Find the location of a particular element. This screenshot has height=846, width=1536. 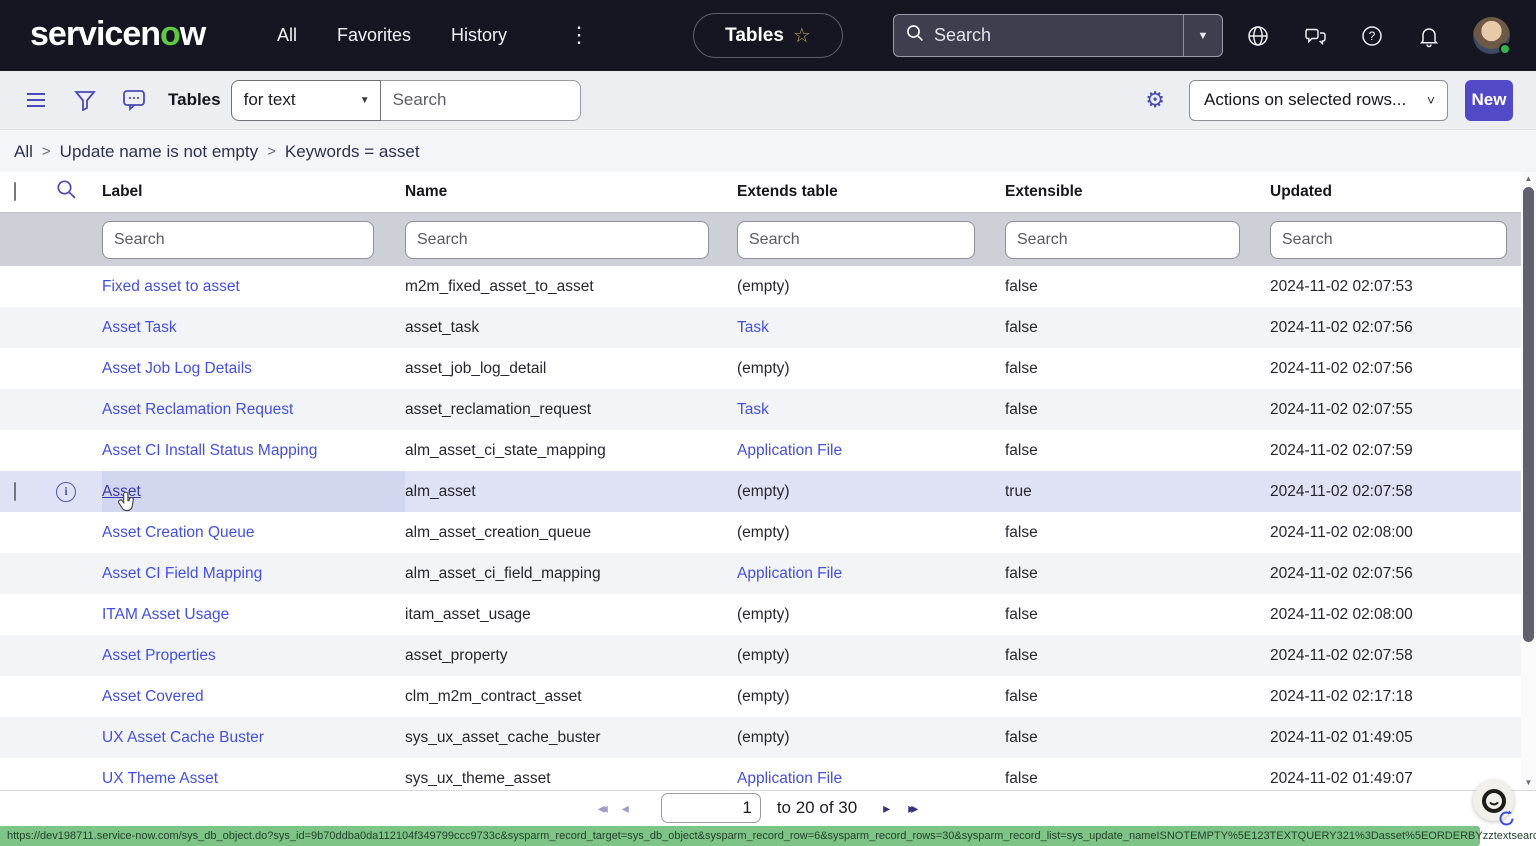

header-icons: ? is located at coordinates (1378, 35).